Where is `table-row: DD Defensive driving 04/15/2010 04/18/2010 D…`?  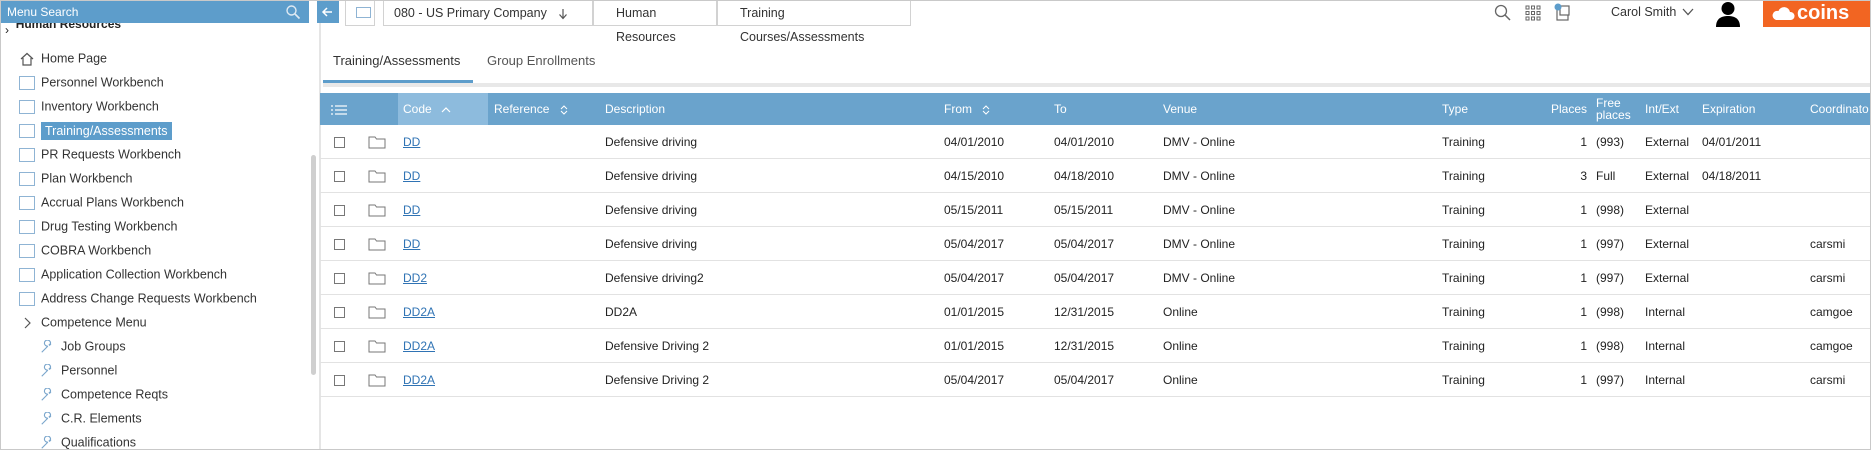 table-row: DD Defensive driving 04/15/2010 04/18/2010 D… is located at coordinates (1095, 176).